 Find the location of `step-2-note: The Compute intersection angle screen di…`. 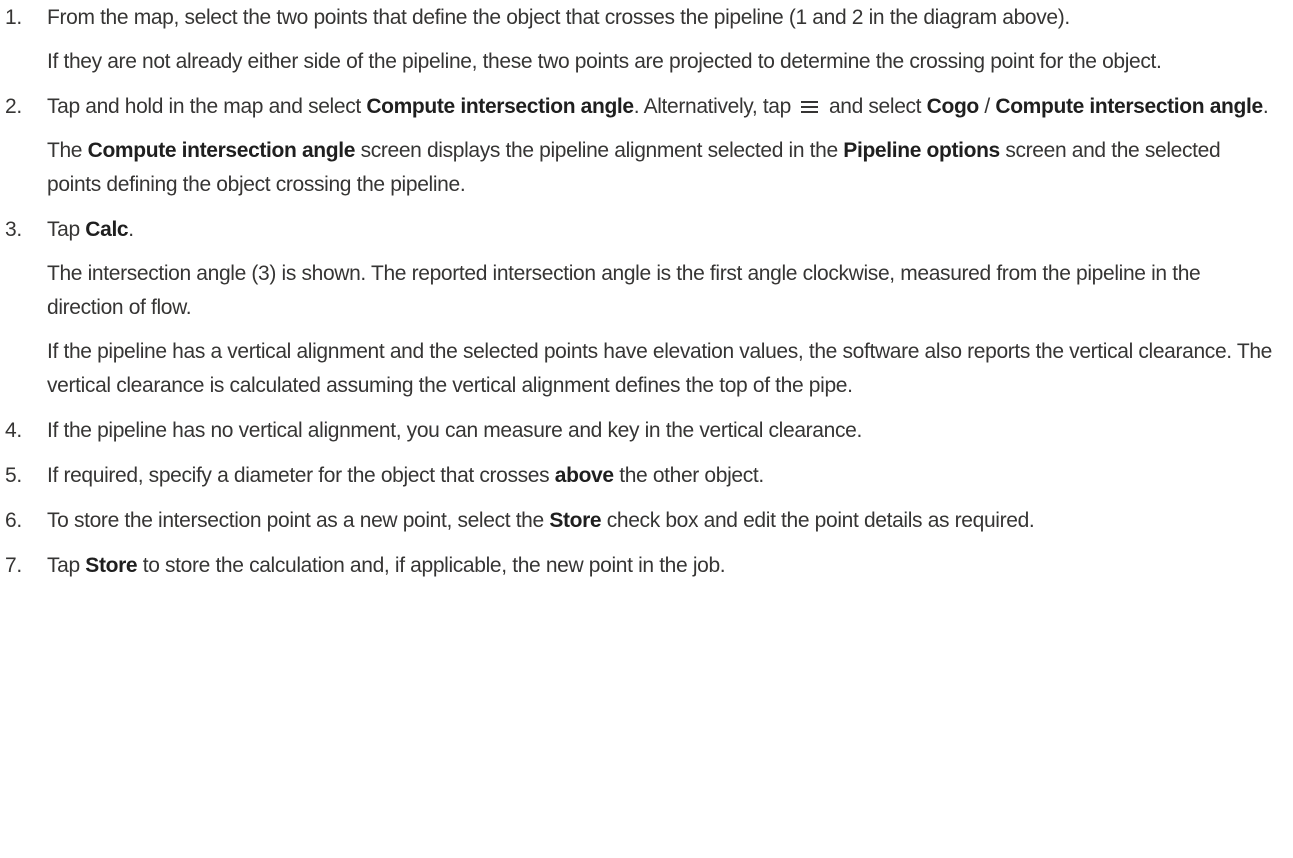

step-2-note: The Compute intersection angle screen di… is located at coordinates (663, 168).